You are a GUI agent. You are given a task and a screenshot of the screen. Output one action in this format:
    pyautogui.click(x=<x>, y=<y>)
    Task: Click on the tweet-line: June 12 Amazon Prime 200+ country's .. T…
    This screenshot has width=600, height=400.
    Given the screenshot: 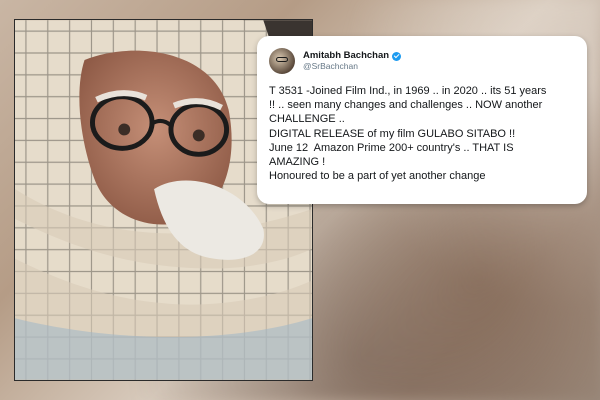 What is the action you would take?
    pyautogui.click(x=391, y=147)
    